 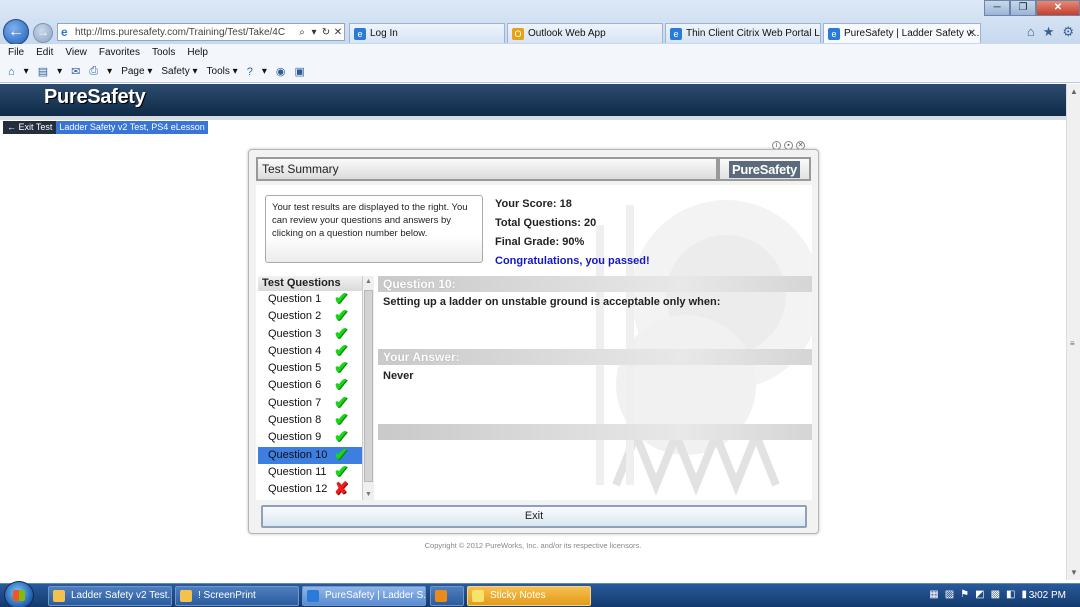 I want to click on minimize-button: ─, so click(x=997, y=8).